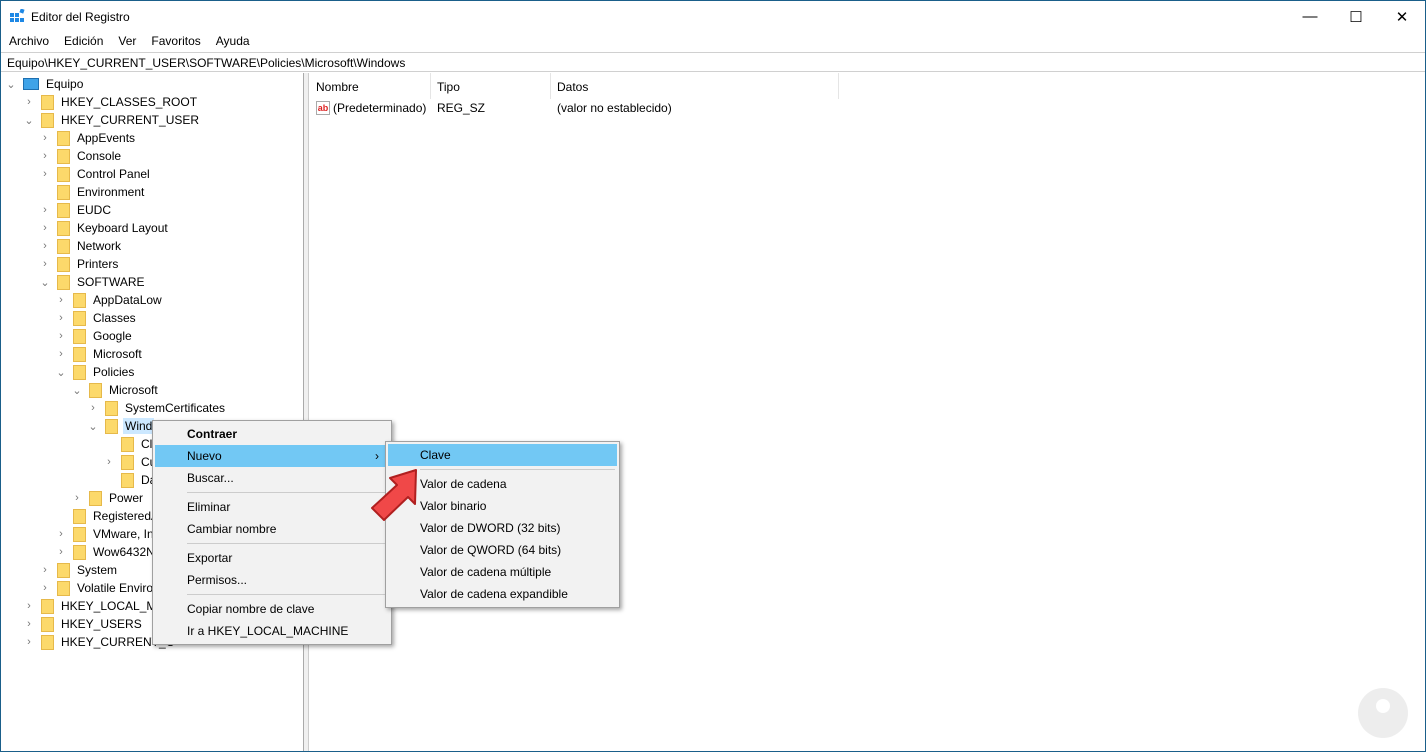 The width and height of the screenshot is (1426, 752). Describe the element at coordinates (502, 572) in the screenshot. I see `submenu-item-multiple: Valor de cadena múltiple` at that location.